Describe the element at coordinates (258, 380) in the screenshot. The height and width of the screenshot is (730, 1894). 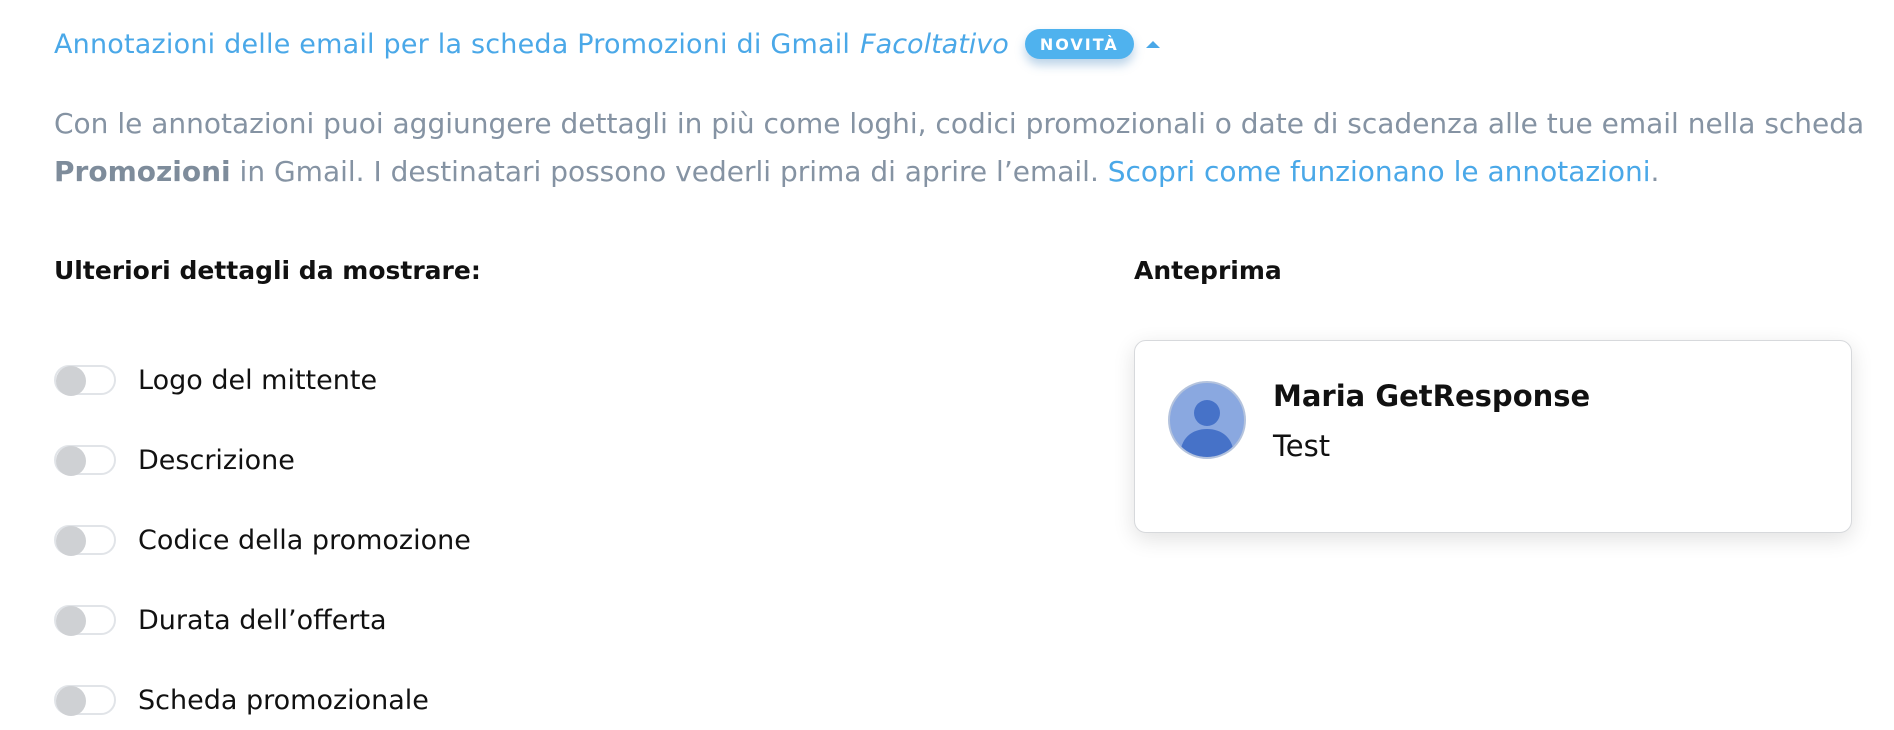
I see `toggle-label: Logo del mittente` at that location.